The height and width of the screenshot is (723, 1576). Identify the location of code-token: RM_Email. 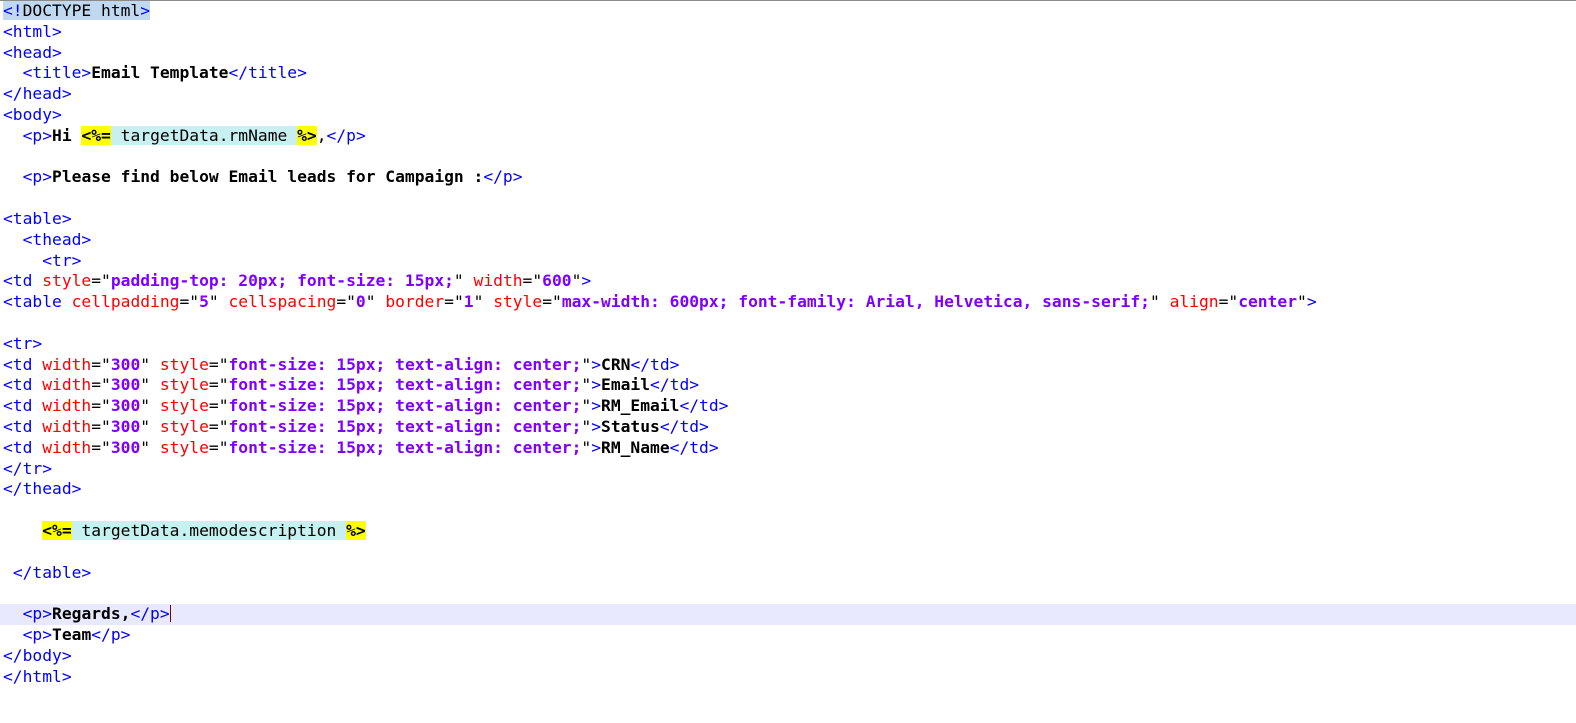
(640, 406).